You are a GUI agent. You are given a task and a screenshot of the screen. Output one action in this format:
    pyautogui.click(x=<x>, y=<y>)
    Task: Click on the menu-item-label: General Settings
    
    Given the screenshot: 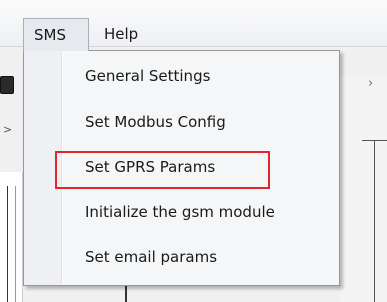 What is the action you would take?
    pyautogui.click(x=148, y=76)
    